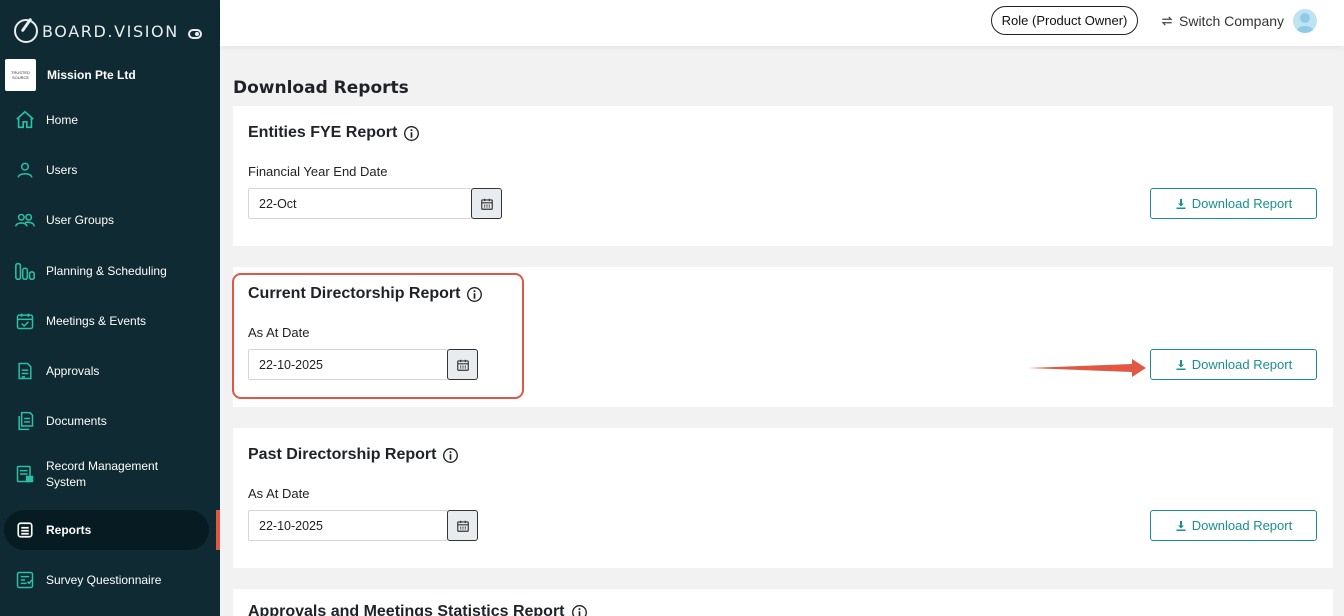 This screenshot has width=1344, height=616. I want to click on report-card-approvals-meetings: Approvals and Meetings Statistics Report, so click(783, 602).